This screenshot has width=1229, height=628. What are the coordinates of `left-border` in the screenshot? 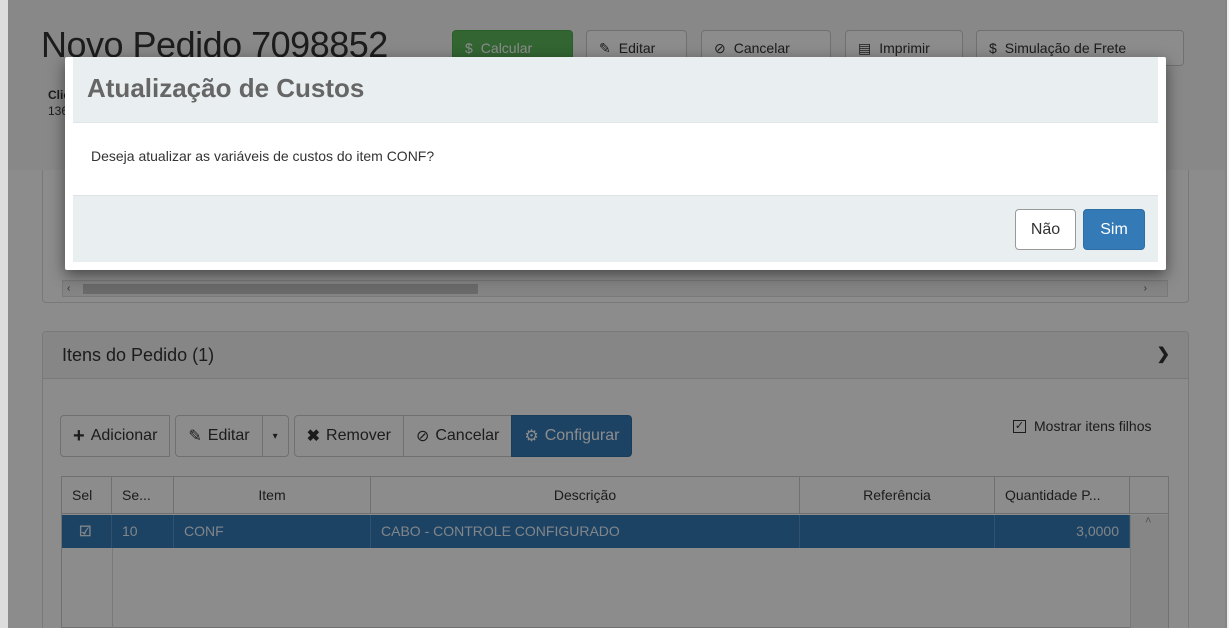 It's located at (4, 314).